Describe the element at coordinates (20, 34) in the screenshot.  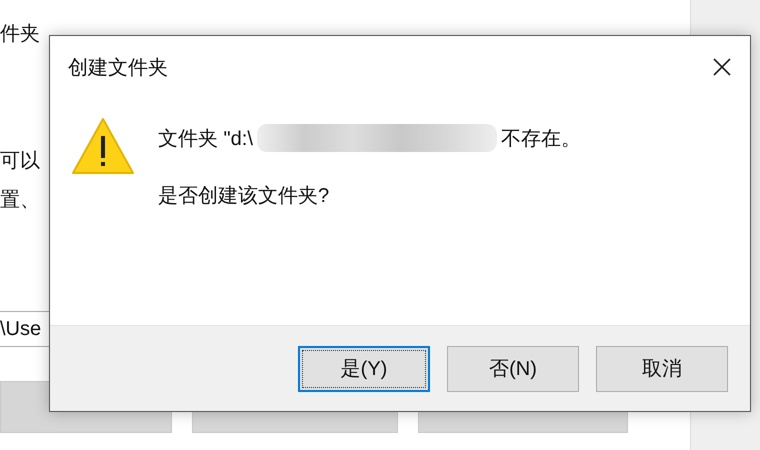
I see `heading-text: 件夹` at that location.